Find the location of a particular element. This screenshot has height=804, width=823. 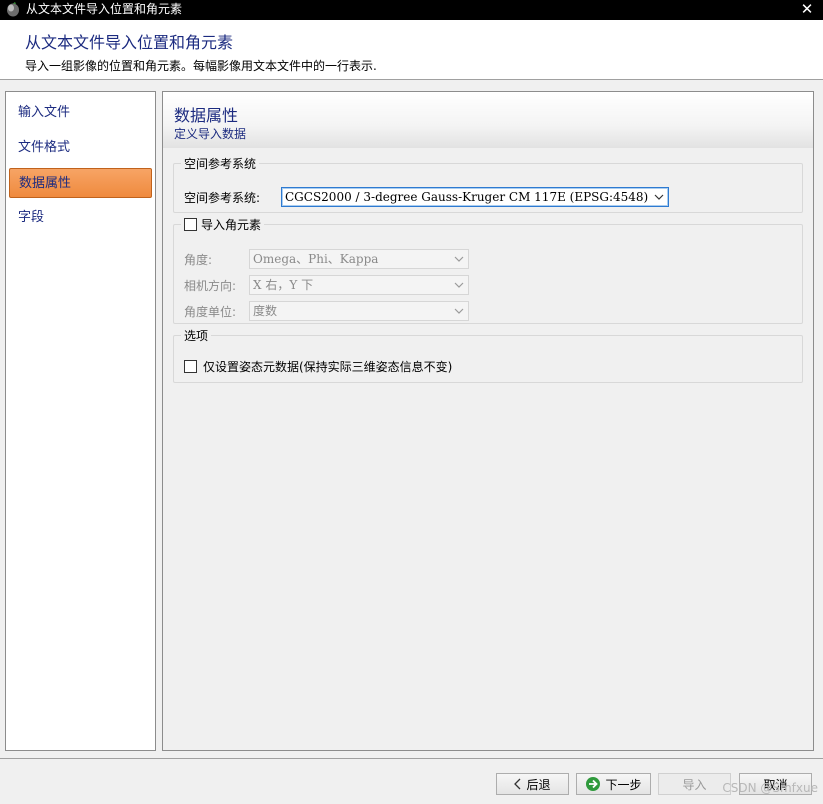

angle-label: 角度: is located at coordinates (198, 259).